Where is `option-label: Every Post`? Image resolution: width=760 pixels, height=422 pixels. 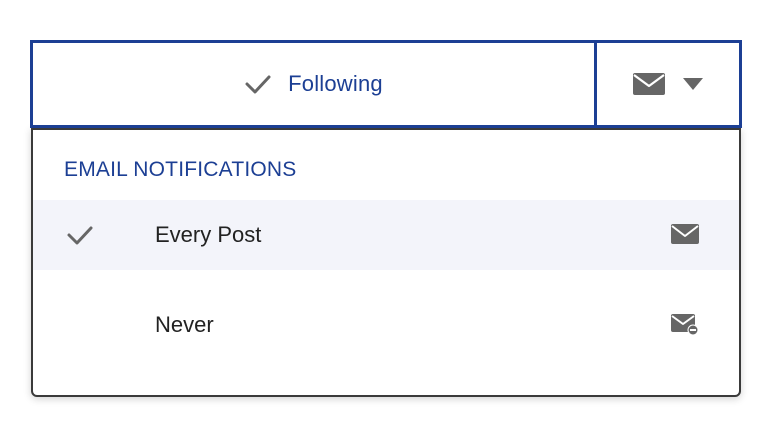 option-label: Every Post is located at coordinates (208, 234).